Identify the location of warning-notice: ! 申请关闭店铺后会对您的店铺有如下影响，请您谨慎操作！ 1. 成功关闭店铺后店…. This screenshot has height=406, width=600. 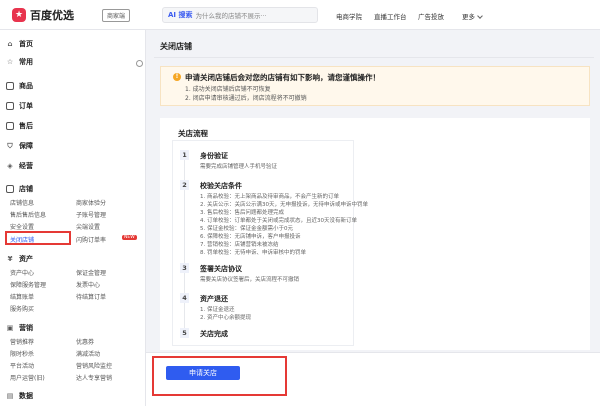
(375, 86).